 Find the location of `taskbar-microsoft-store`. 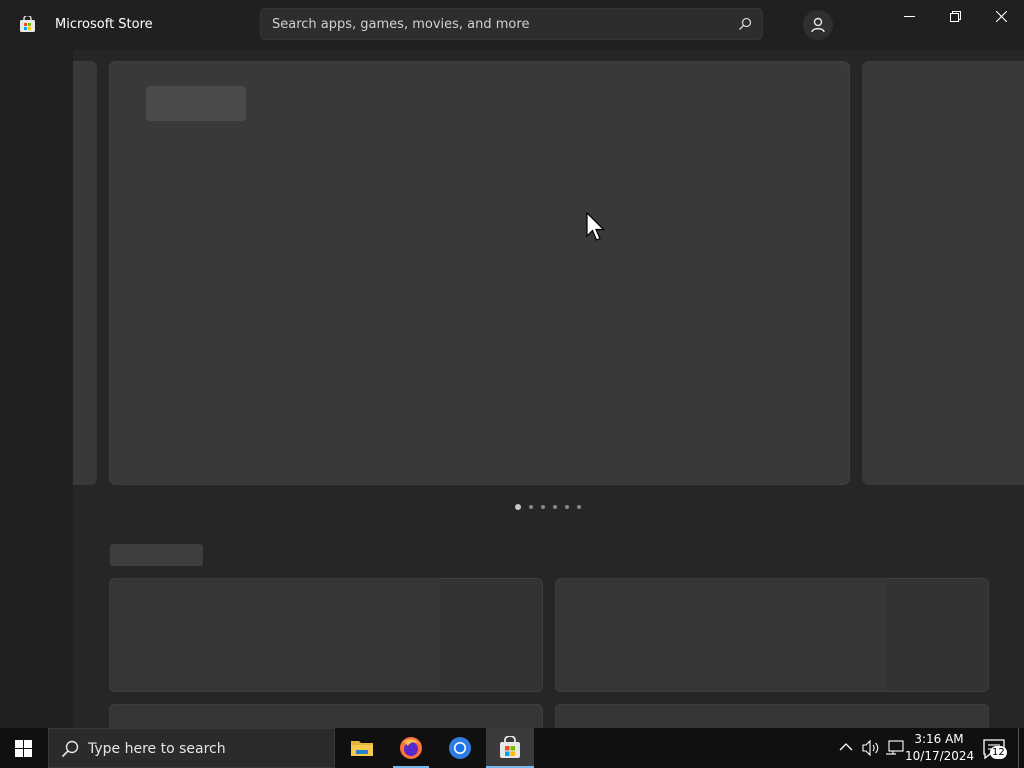

taskbar-microsoft-store is located at coordinates (510, 748).